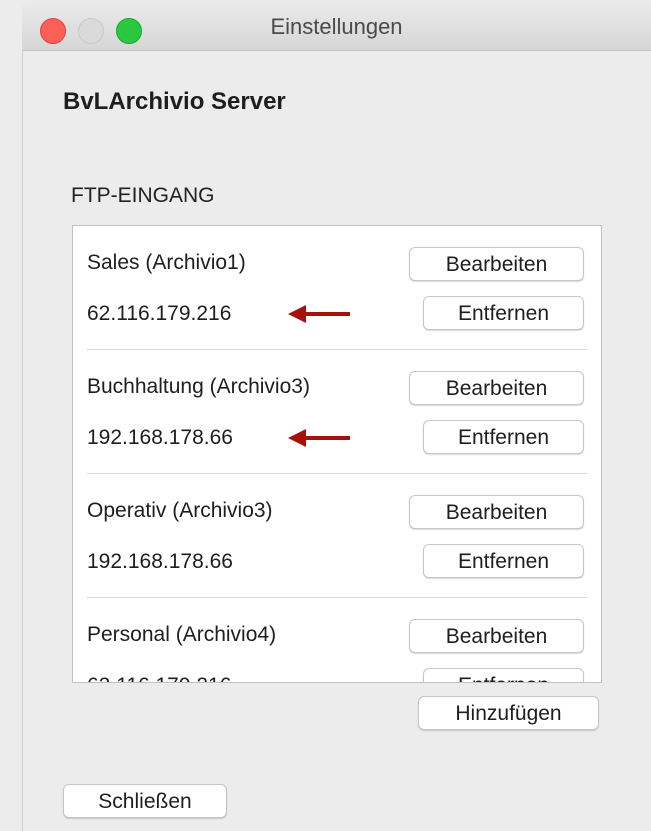 The width and height of the screenshot is (651, 831). I want to click on window-title: Einstellungen, so click(336, 26).